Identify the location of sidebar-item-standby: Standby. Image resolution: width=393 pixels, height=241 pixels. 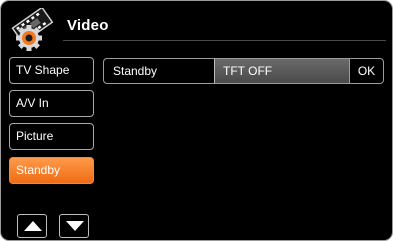
(51, 170).